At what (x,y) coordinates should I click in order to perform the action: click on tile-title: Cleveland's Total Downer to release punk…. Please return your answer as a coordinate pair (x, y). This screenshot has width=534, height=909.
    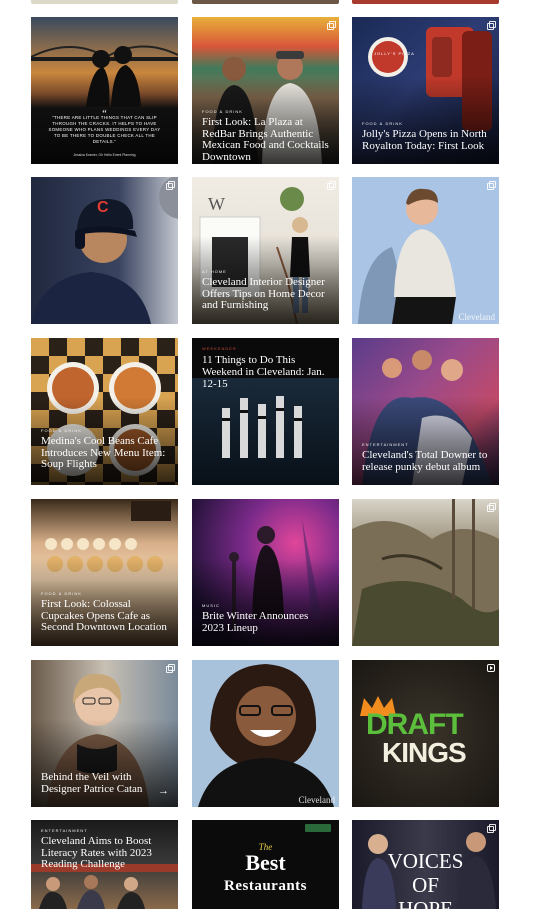
    Looking at the image, I should click on (425, 461).